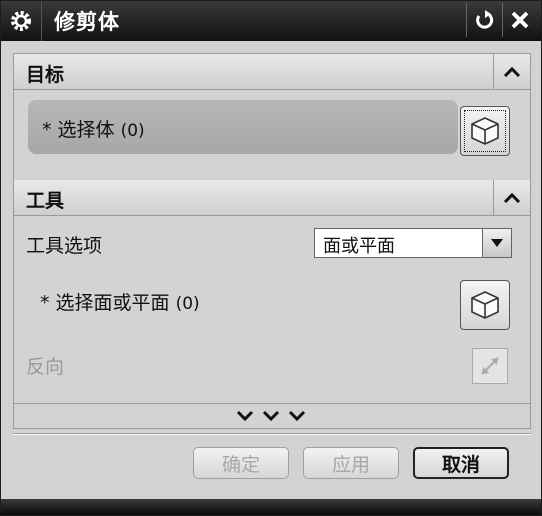 This screenshot has height=516, width=542. I want to click on collapse-target-button, so click(511, 72).